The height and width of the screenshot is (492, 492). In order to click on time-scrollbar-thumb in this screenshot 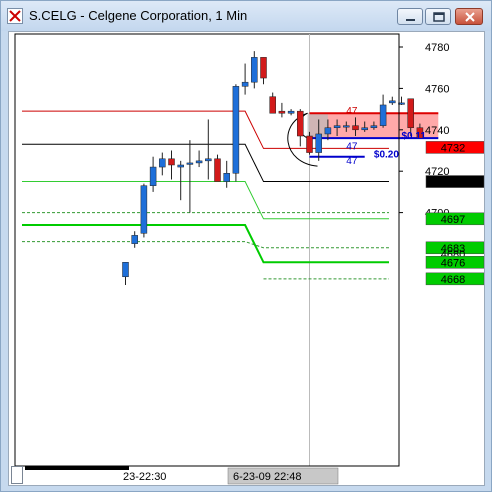, I will do `click(17, 475)`.